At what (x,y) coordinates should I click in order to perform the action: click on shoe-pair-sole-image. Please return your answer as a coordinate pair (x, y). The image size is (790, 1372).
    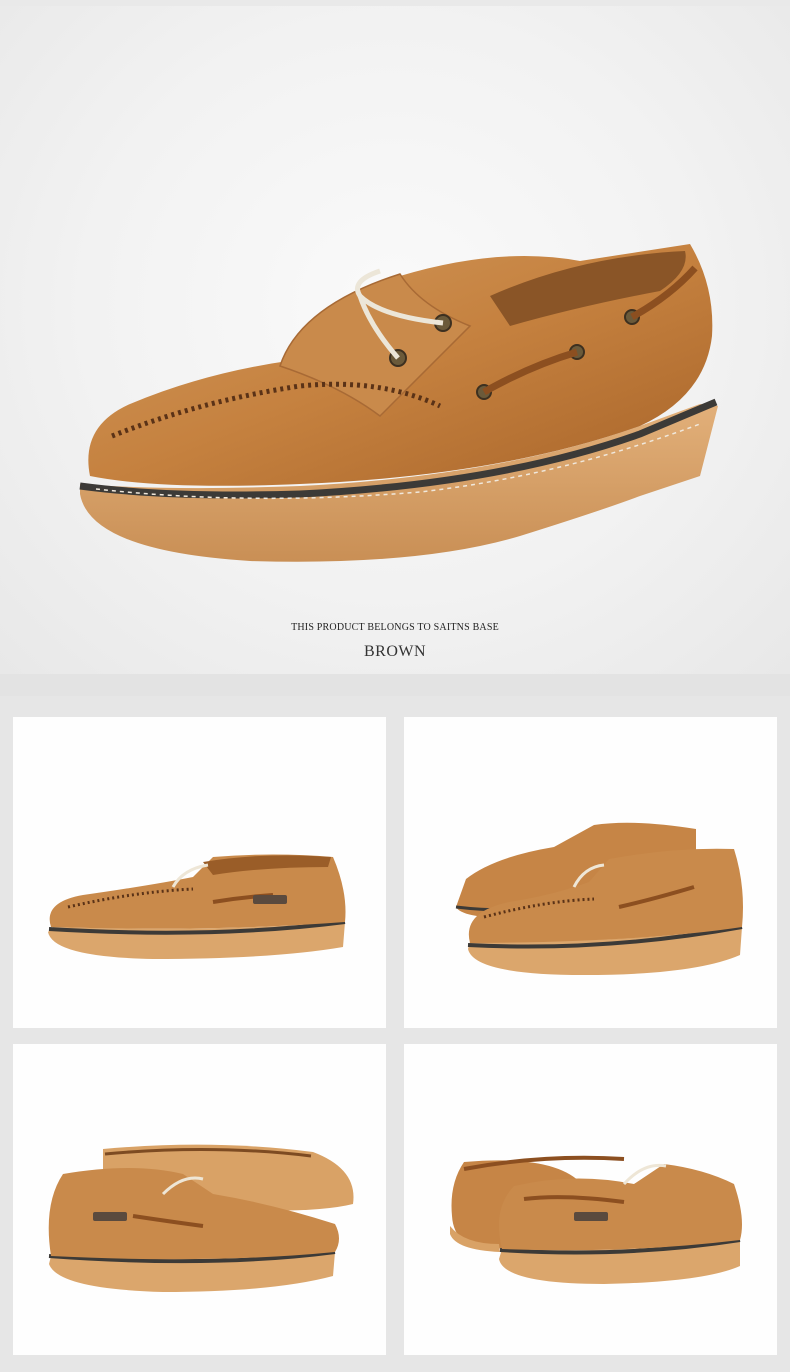
    Looking at the image, I should click on (201, 1218).